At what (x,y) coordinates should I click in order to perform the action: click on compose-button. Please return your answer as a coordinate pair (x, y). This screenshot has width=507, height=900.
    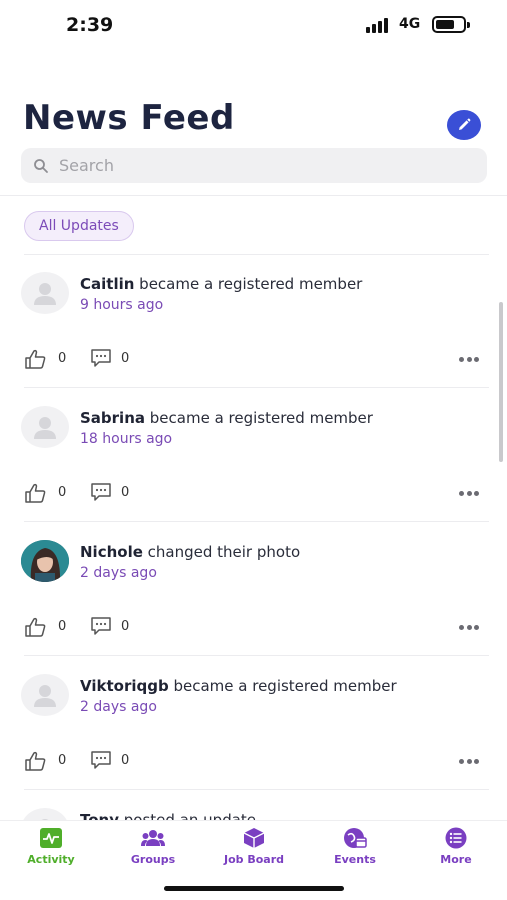
    Looking at the image, I should click on (464, 125).